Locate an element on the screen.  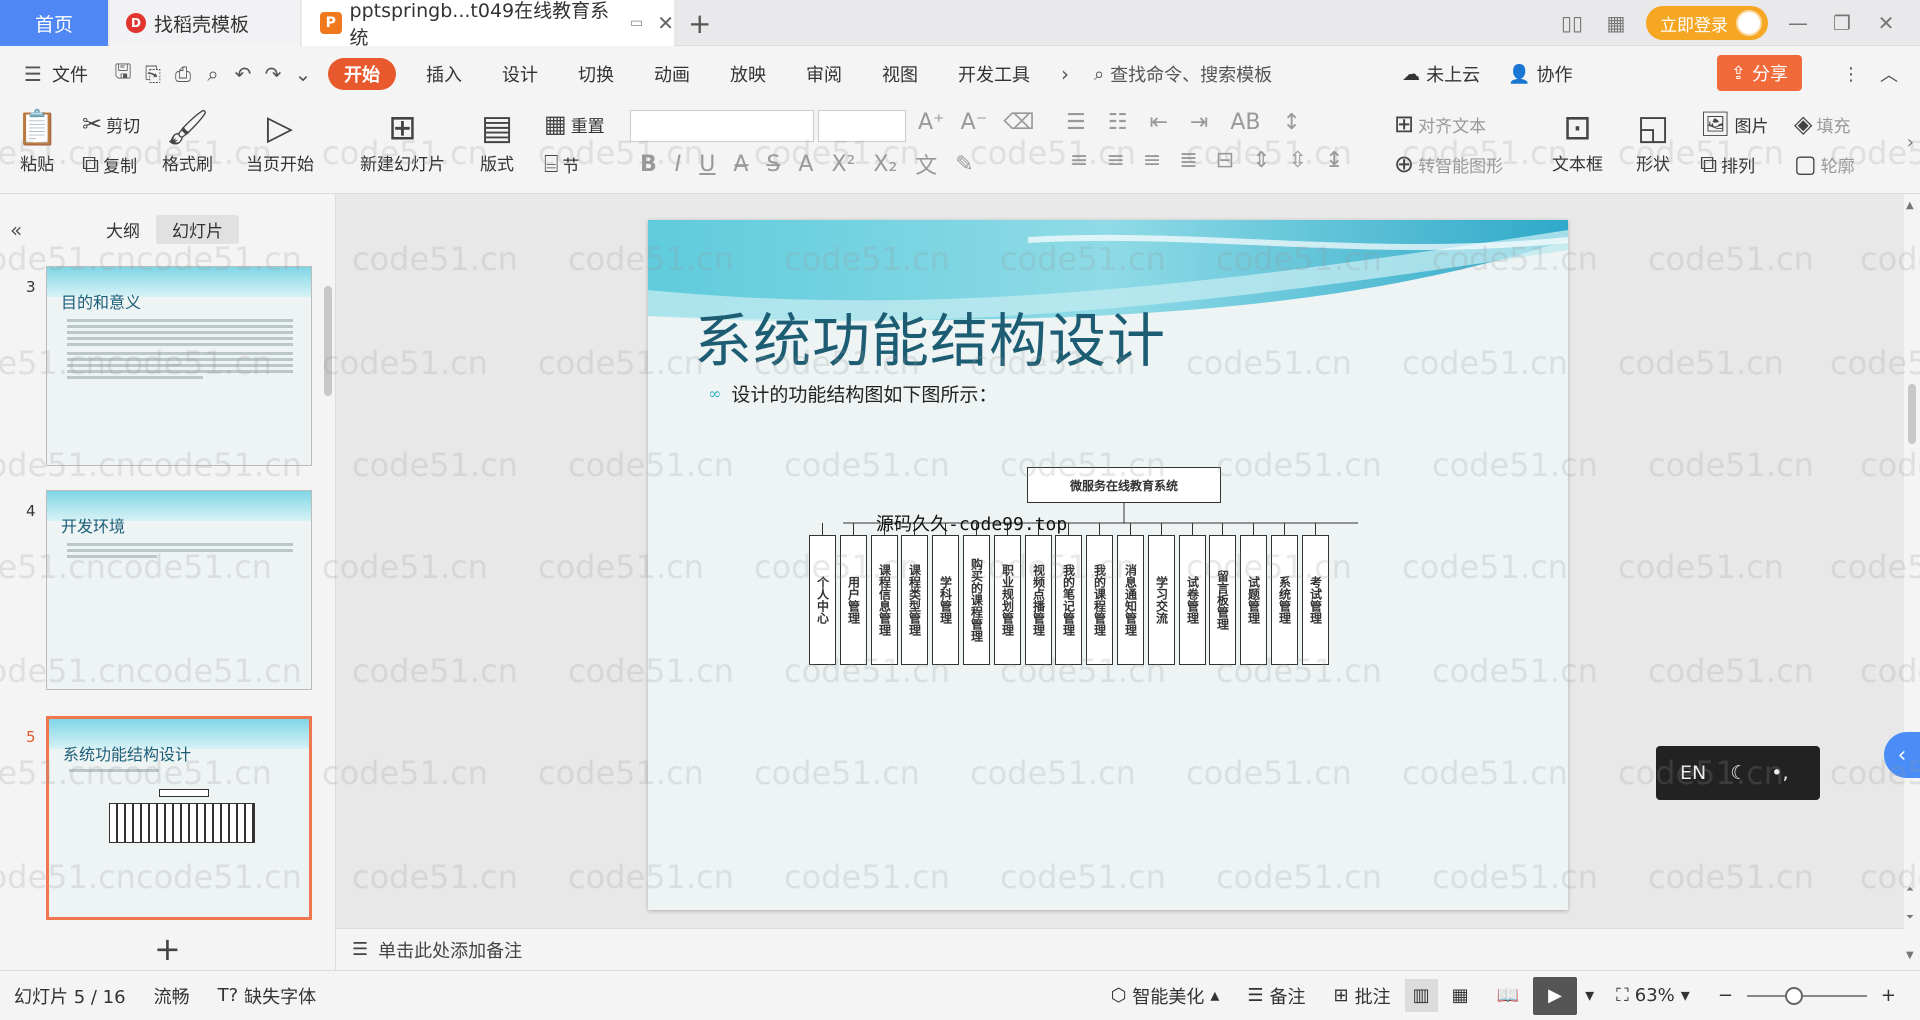
smooth-mode: 流畅 is located at coordinates (172, 996).